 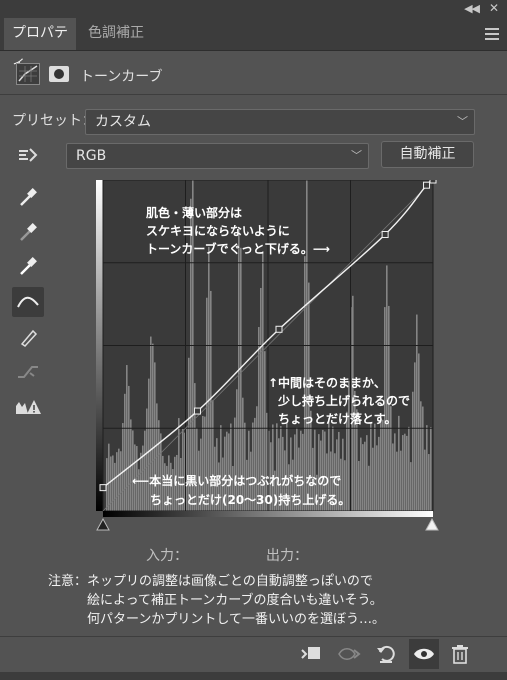 What do you see at coordinates (28, 197) in the screenshot?
I see `black-point-eyedropper-icon` at bounding box center [28, 197].